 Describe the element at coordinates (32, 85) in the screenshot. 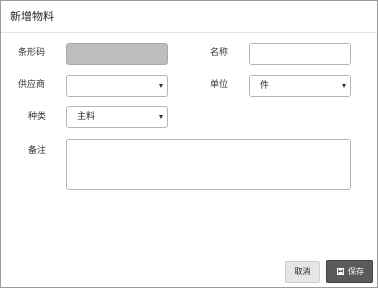

I see `supplier-label: 供应商` at that location.